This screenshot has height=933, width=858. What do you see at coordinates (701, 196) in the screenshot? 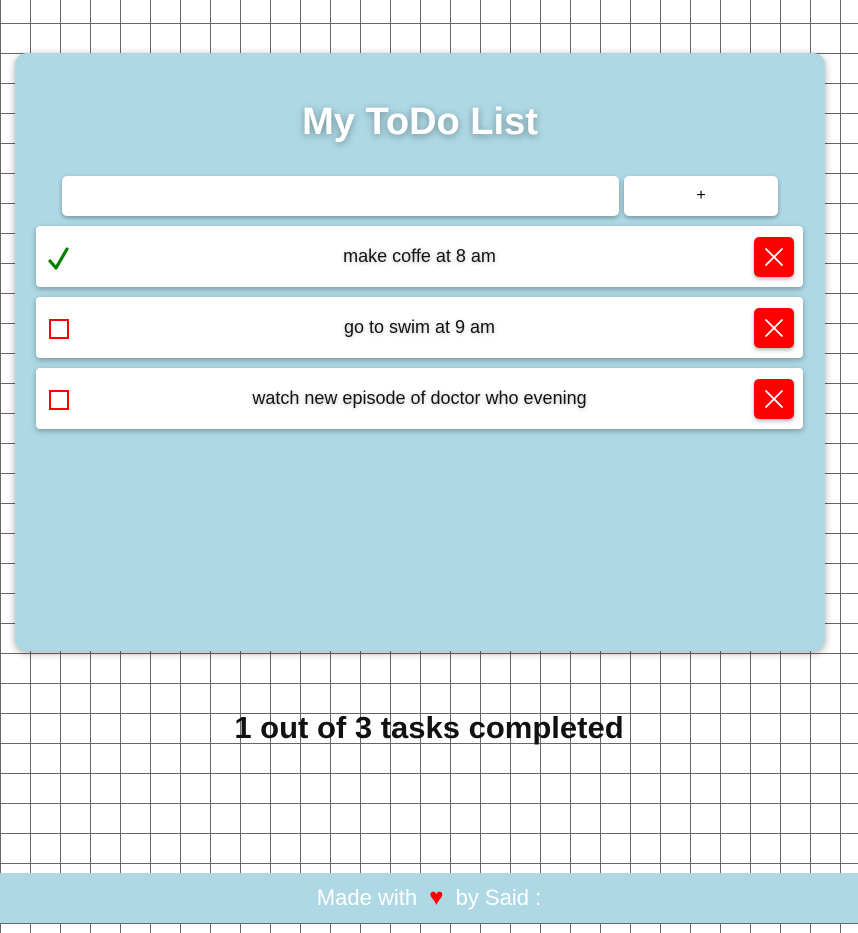
I see `add-task-button: +` at bounding box center [701, 196].